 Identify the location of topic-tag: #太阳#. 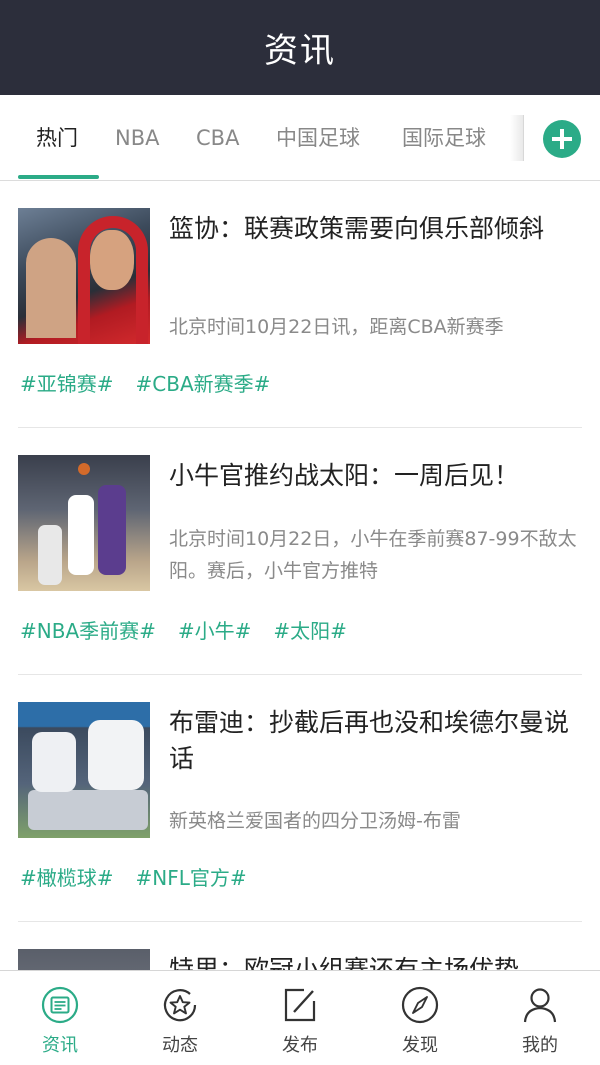
(310, 630).